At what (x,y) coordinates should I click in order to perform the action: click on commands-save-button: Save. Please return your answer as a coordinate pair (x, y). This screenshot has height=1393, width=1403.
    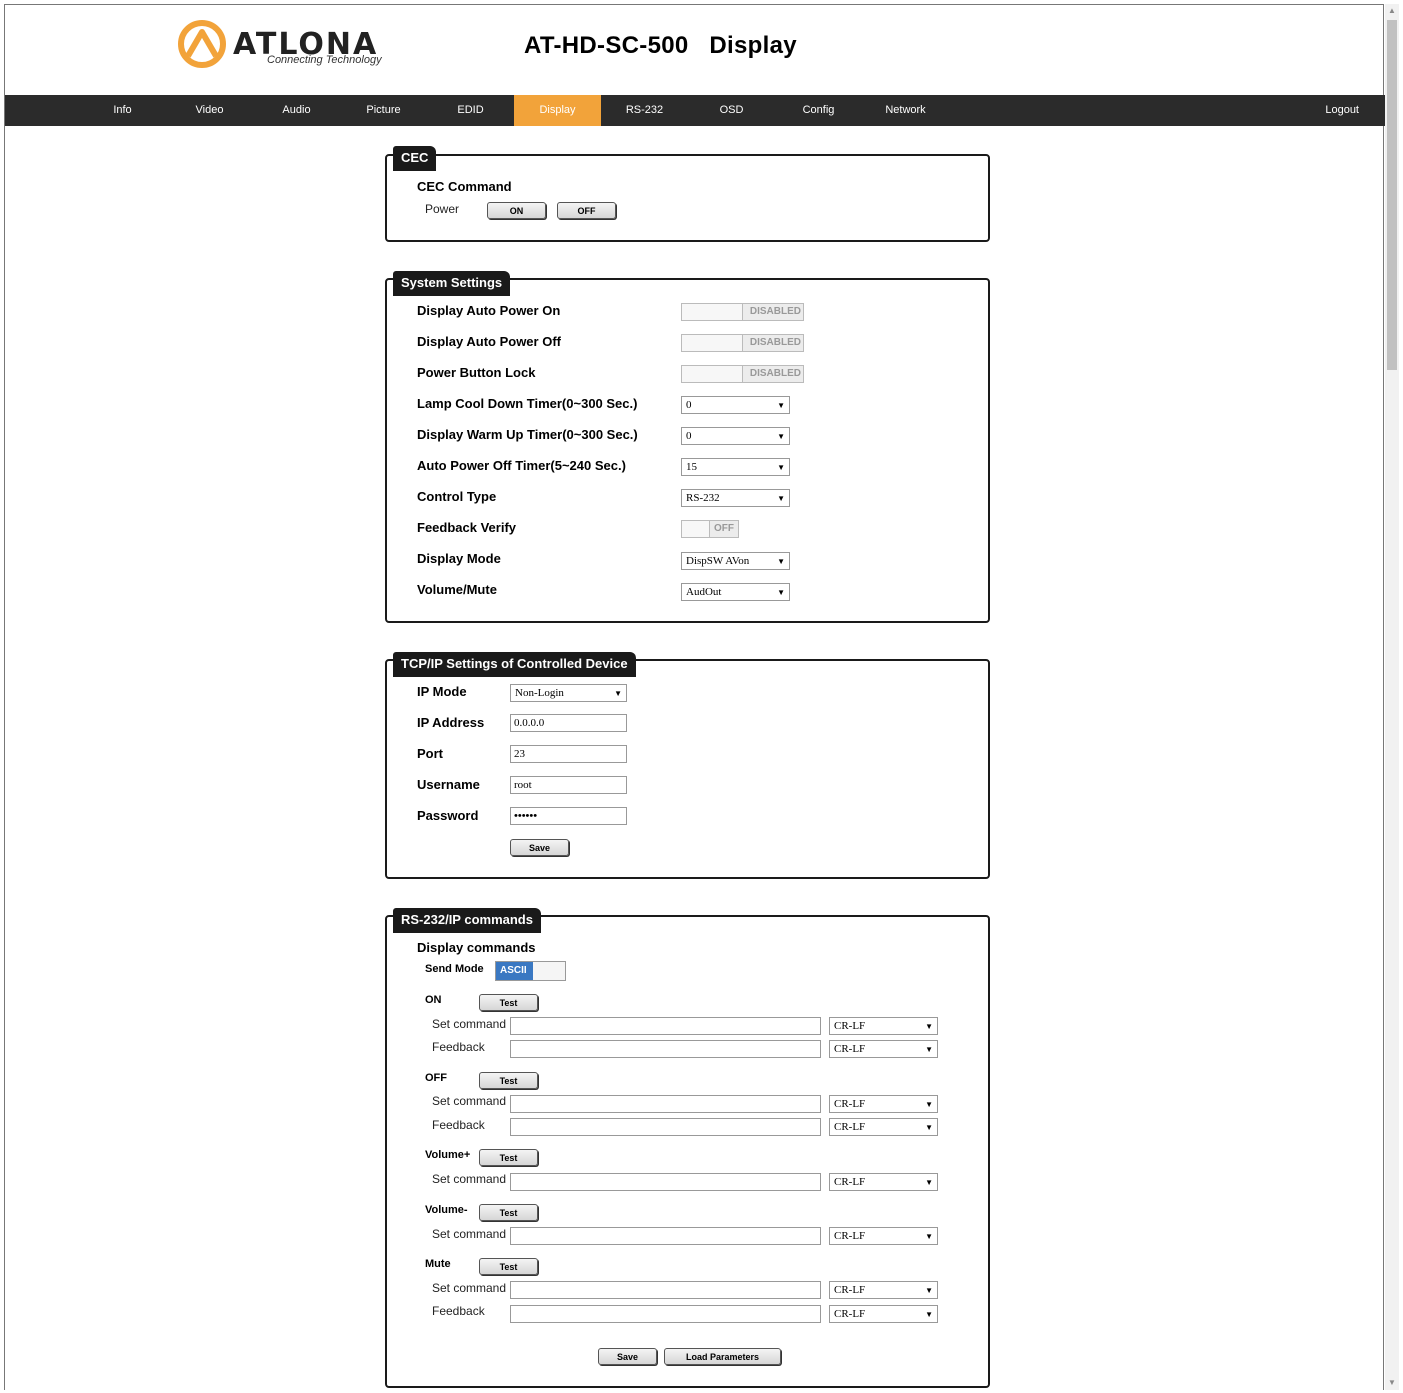
    Looking at the image, I should click on (627, 1356).